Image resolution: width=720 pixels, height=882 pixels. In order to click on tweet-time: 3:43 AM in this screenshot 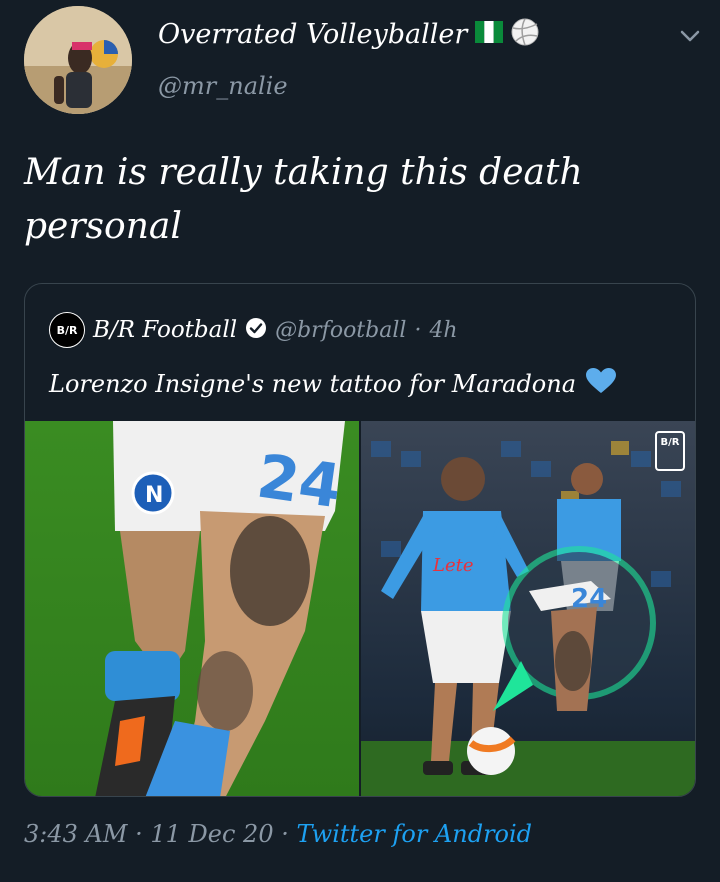, I will do `click(75, 834)`.